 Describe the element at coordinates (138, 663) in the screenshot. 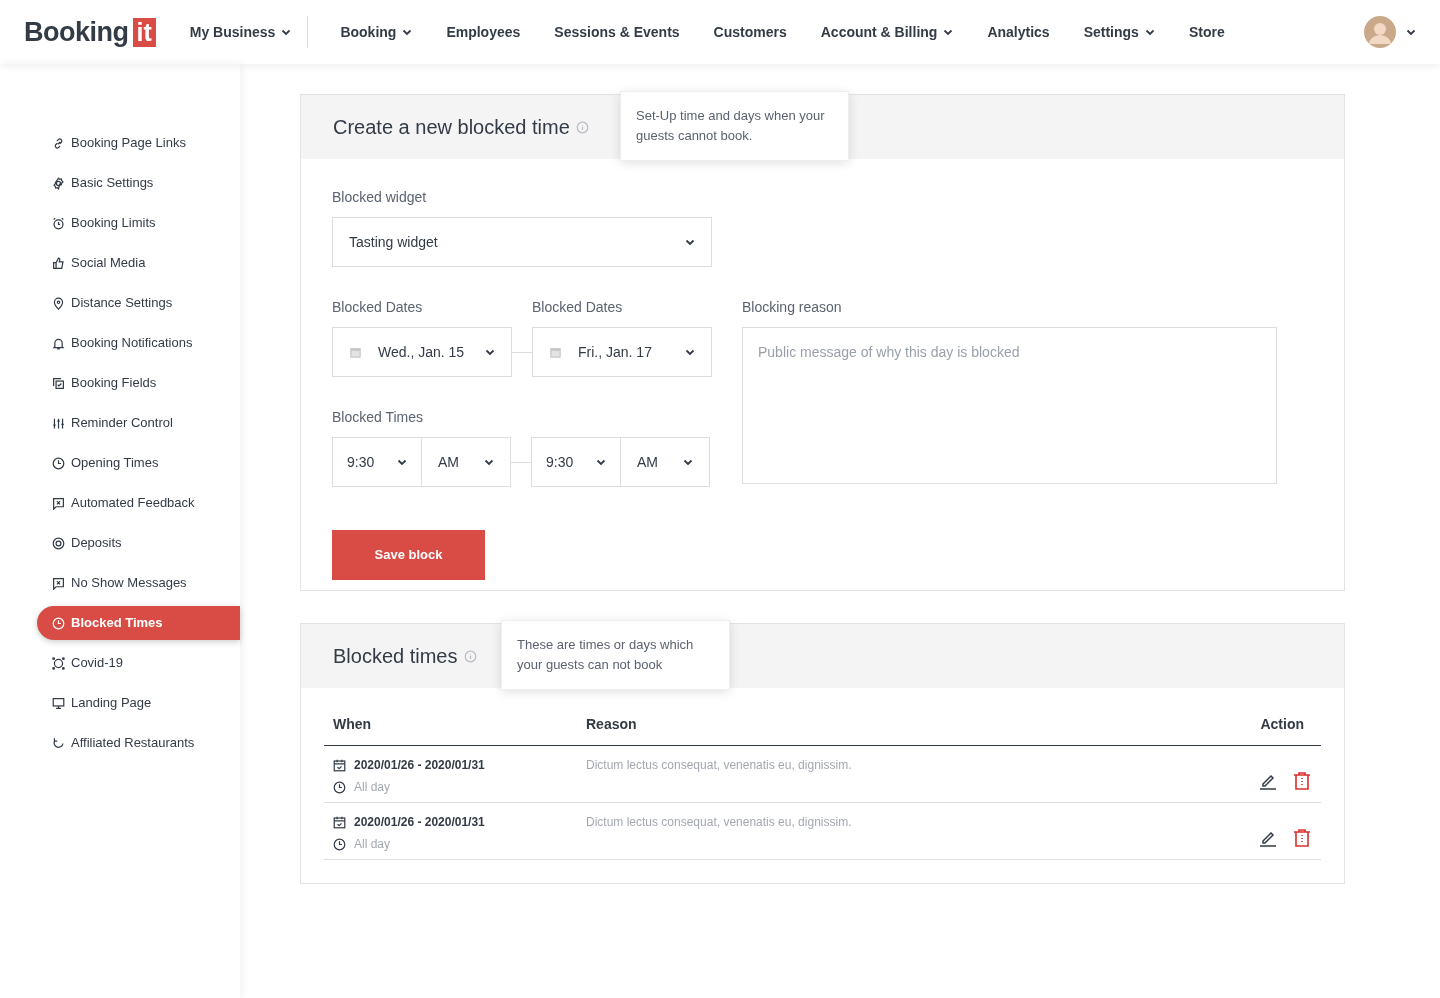

I see `sidebar-item: Covid-19` at that location.